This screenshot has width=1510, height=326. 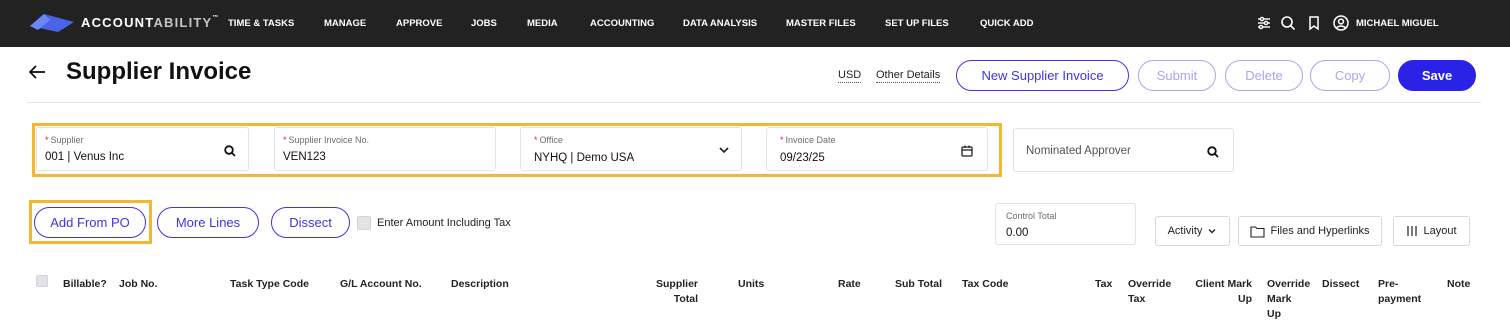 What do you see at coordinates (1341, 23) in the screenshot?
I see `user-circle-icon` at bounding box center [1341, 23].